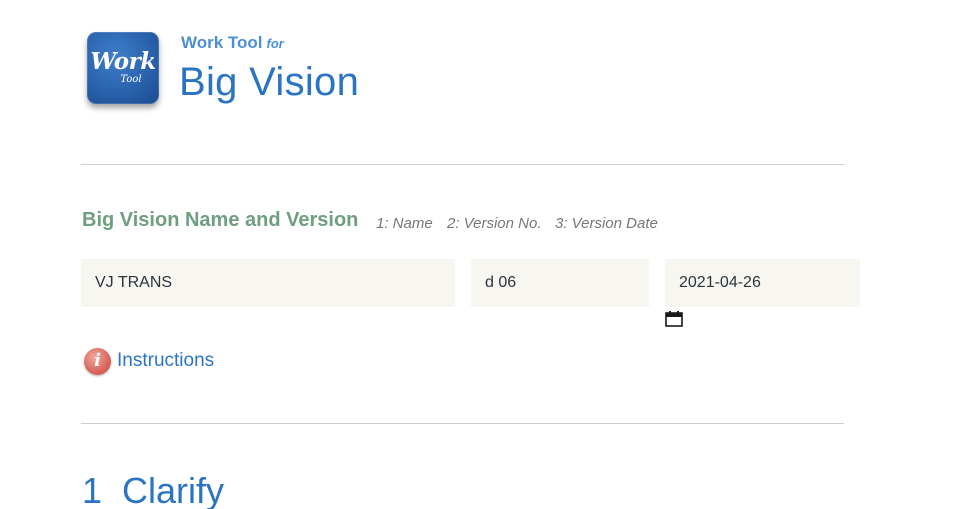  What do you see at coordinates (494, 223) in the screenshot?
I see `hint-version-no: 2: Version No.` at bounding box center [494, 223].